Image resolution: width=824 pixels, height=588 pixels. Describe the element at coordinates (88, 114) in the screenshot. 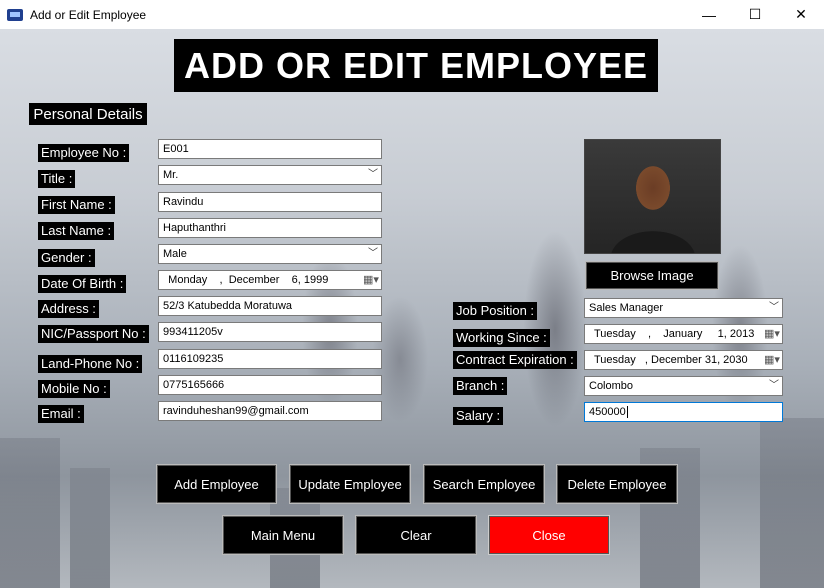

I see `section-title: Personal Details` at that location.